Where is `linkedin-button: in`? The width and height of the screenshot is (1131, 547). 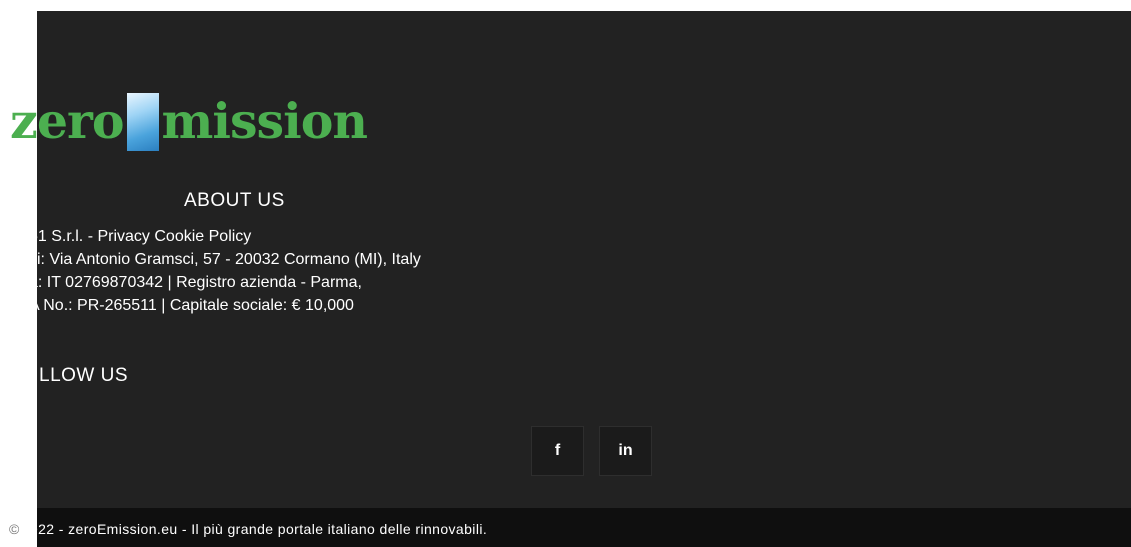 linkedin-button: in is located at coordinates (625, 451).